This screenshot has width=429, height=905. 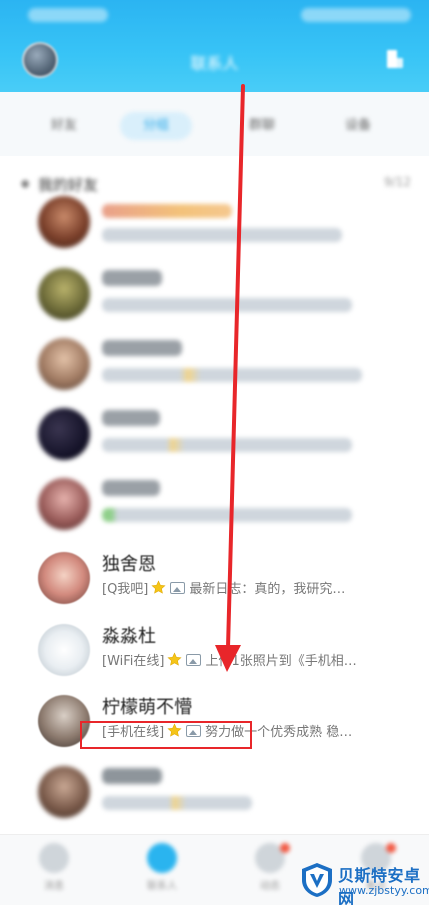 What do you see at coordinates (214, 46) in the screenshot?
I see `header-bar: 联系人` at bounding box center [214, 46].